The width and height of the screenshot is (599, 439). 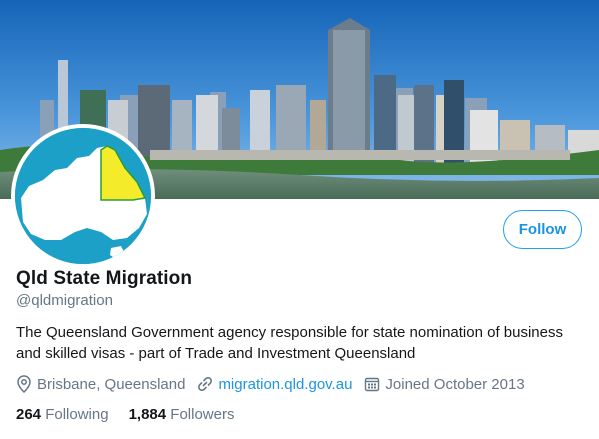 I want to click on follow-button: Follow, so click(x=542, y=229).